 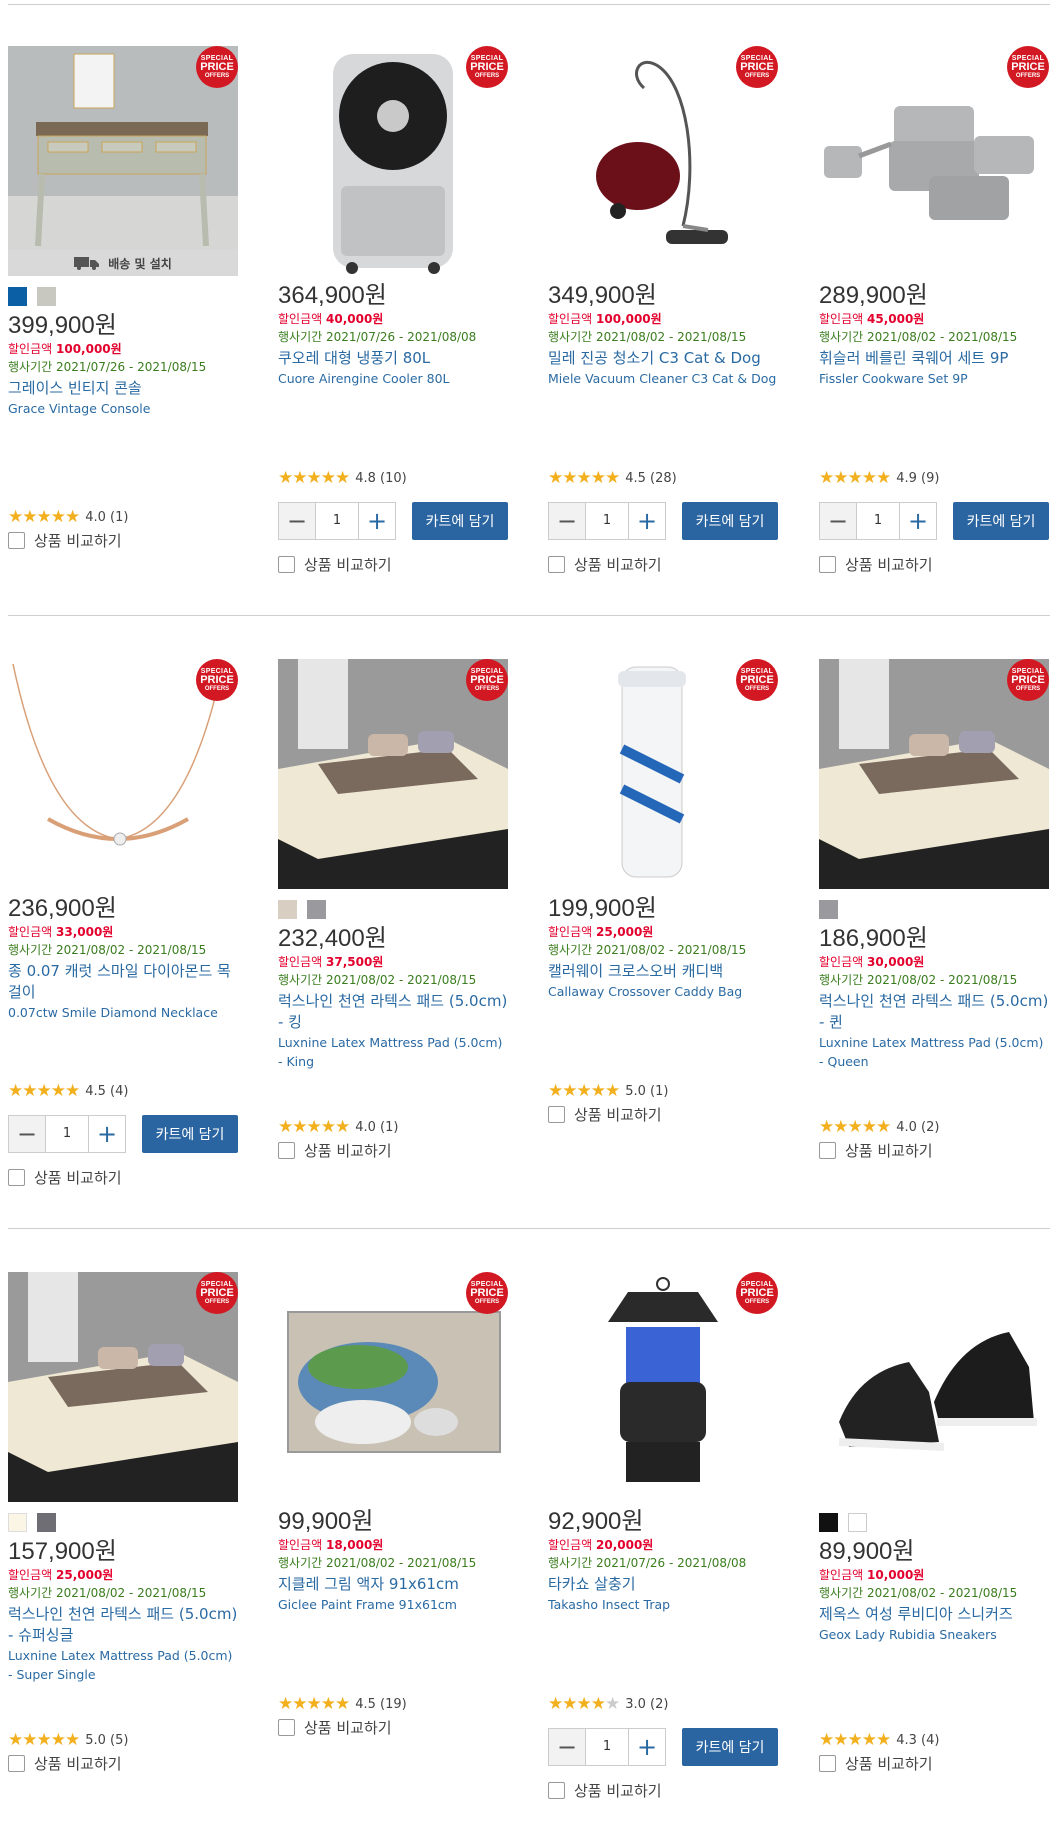 I want to click on product-name-kr: 제옥스 여성 루비디아 스니커즈, so click(x=934, y=1614).